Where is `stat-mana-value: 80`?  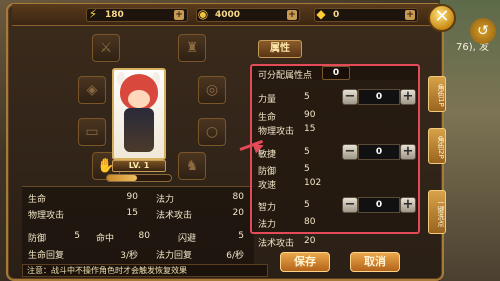 stat-mana-value: 80 is located at coordinates (238, 197).